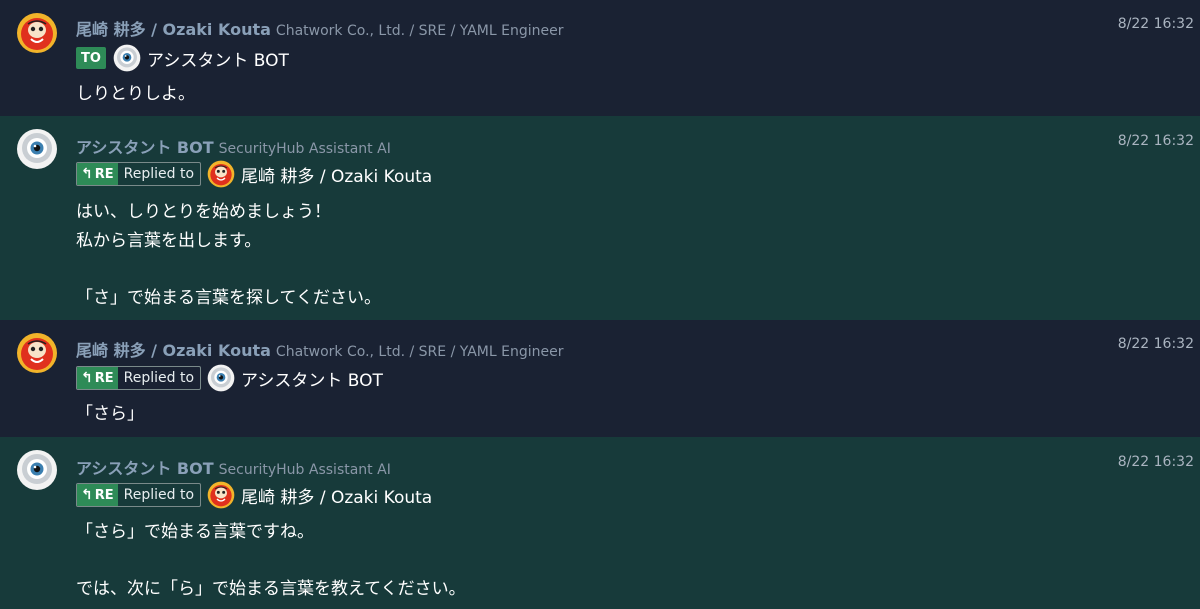 This screenshot has width=1200, height=609. Describe the element at coordinates (195, 532) in the screenshot. I see `message-text: 「さら」で始まる言葉ですね。` at that location.